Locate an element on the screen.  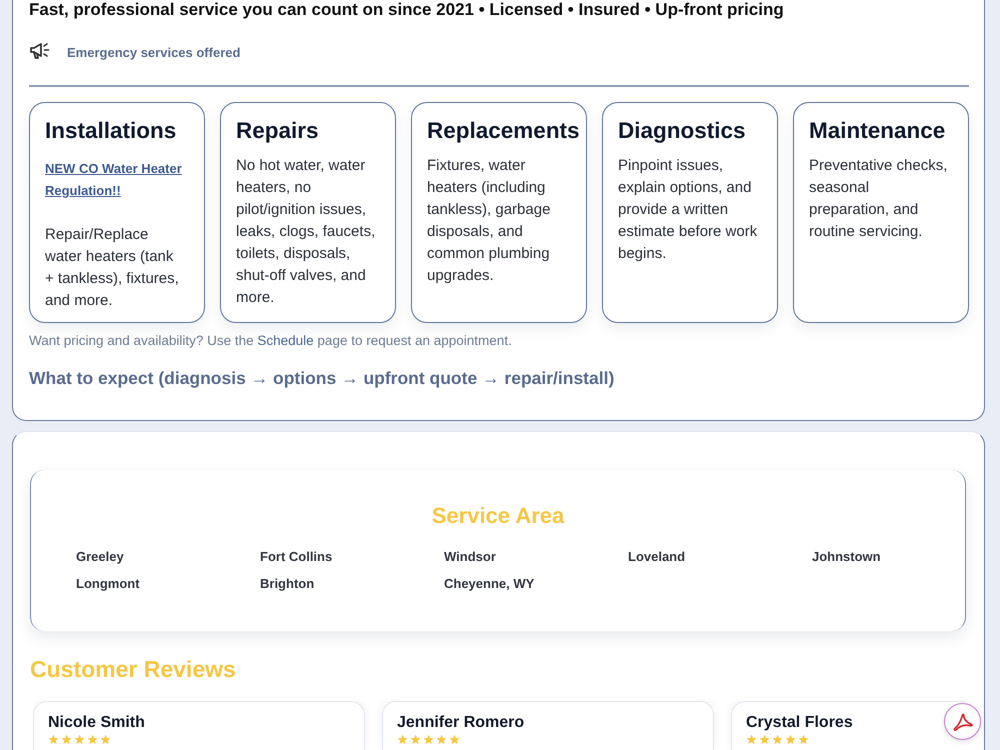
tagline-text: Fast, professional service you can count on since 2021 • Licensed • Insured • Up-front pricing is located at coordinates (407, 9).